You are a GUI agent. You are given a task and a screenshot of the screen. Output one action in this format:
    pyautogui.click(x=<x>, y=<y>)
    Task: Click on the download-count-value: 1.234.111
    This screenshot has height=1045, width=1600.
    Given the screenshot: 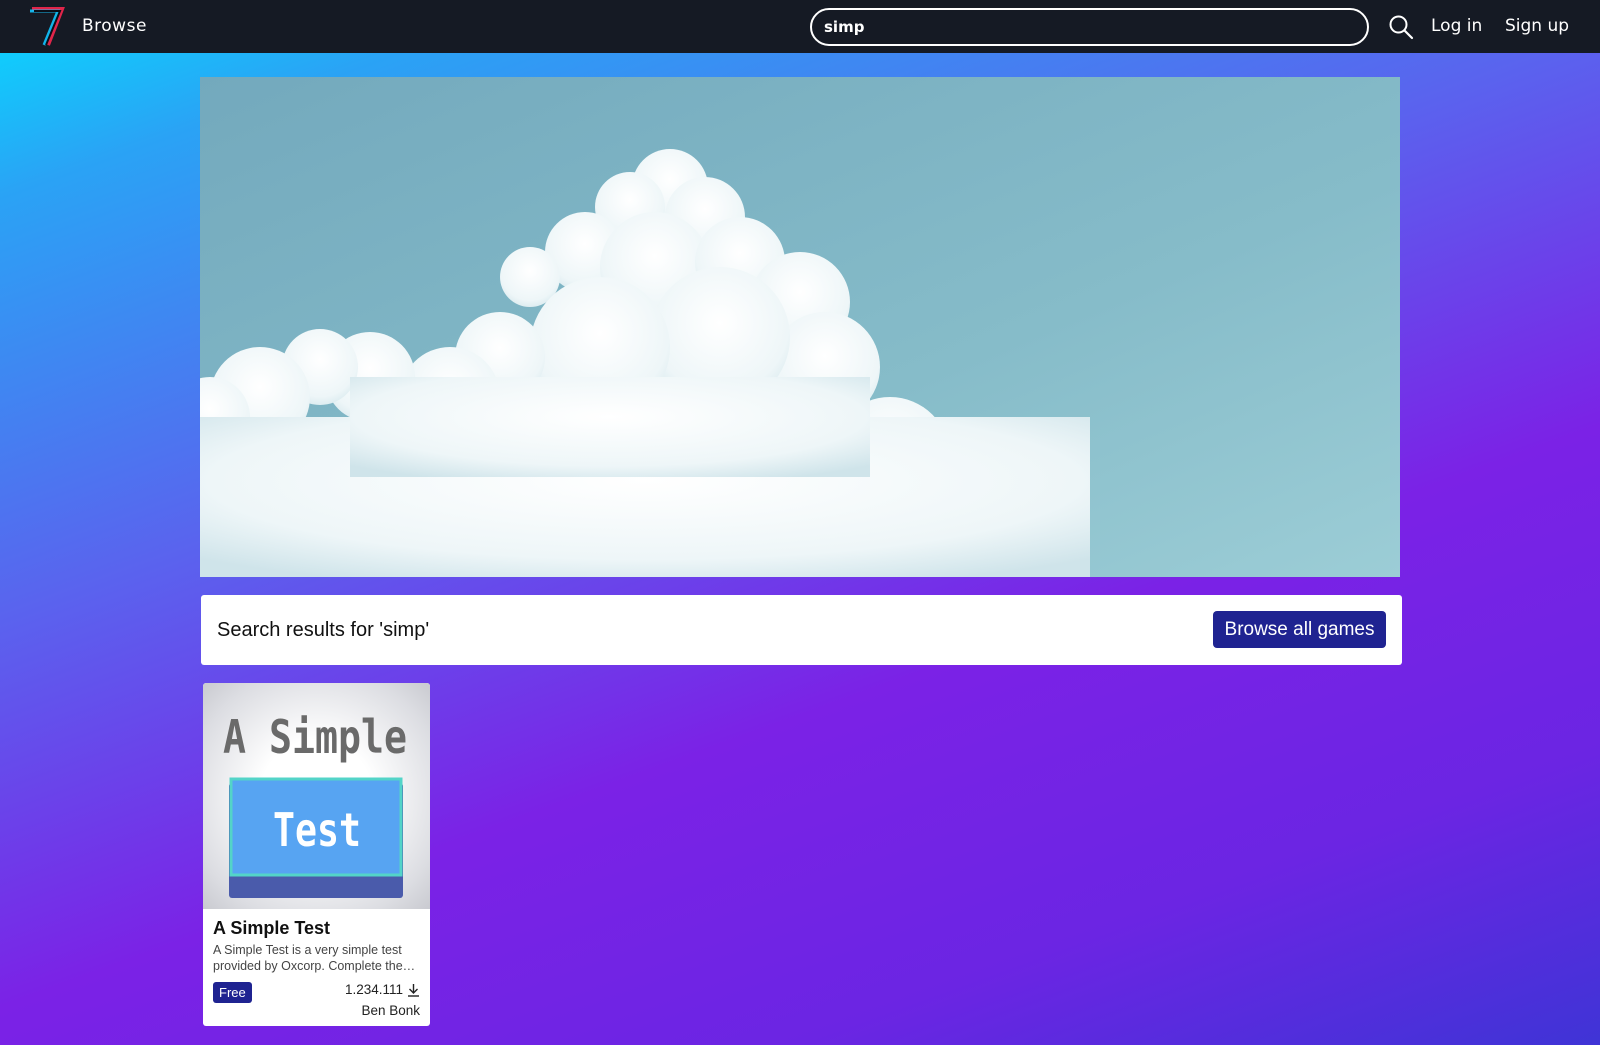 What is the action you would take?
    pyautogui.click(x=373, y=989)
    